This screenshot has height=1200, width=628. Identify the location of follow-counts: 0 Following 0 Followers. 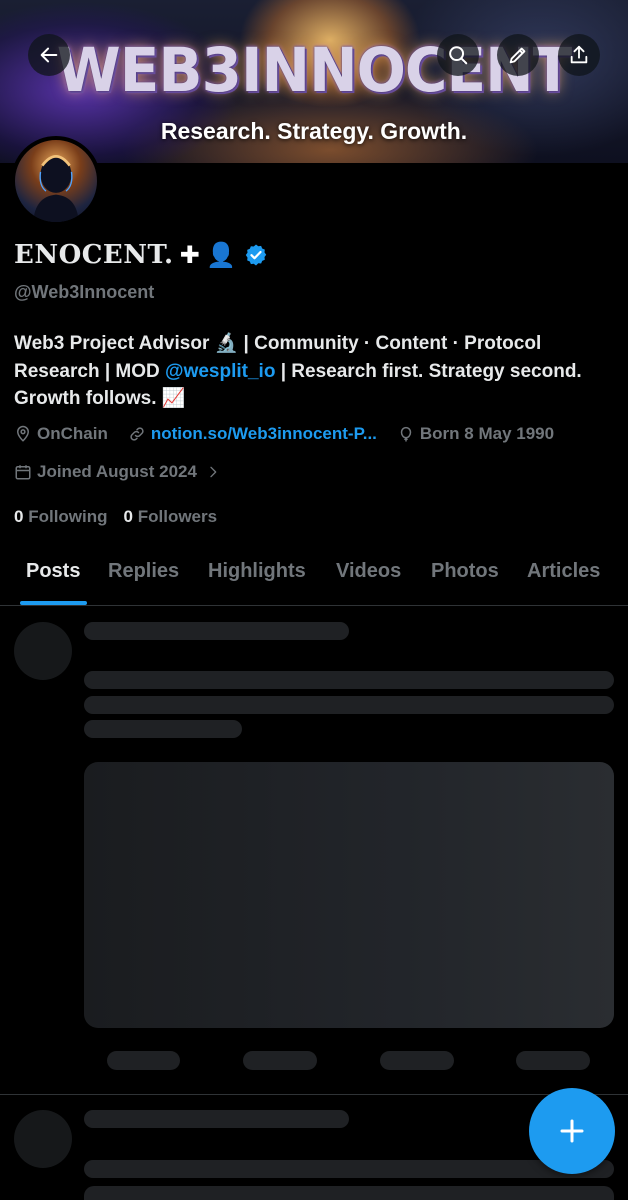
(115, 517).